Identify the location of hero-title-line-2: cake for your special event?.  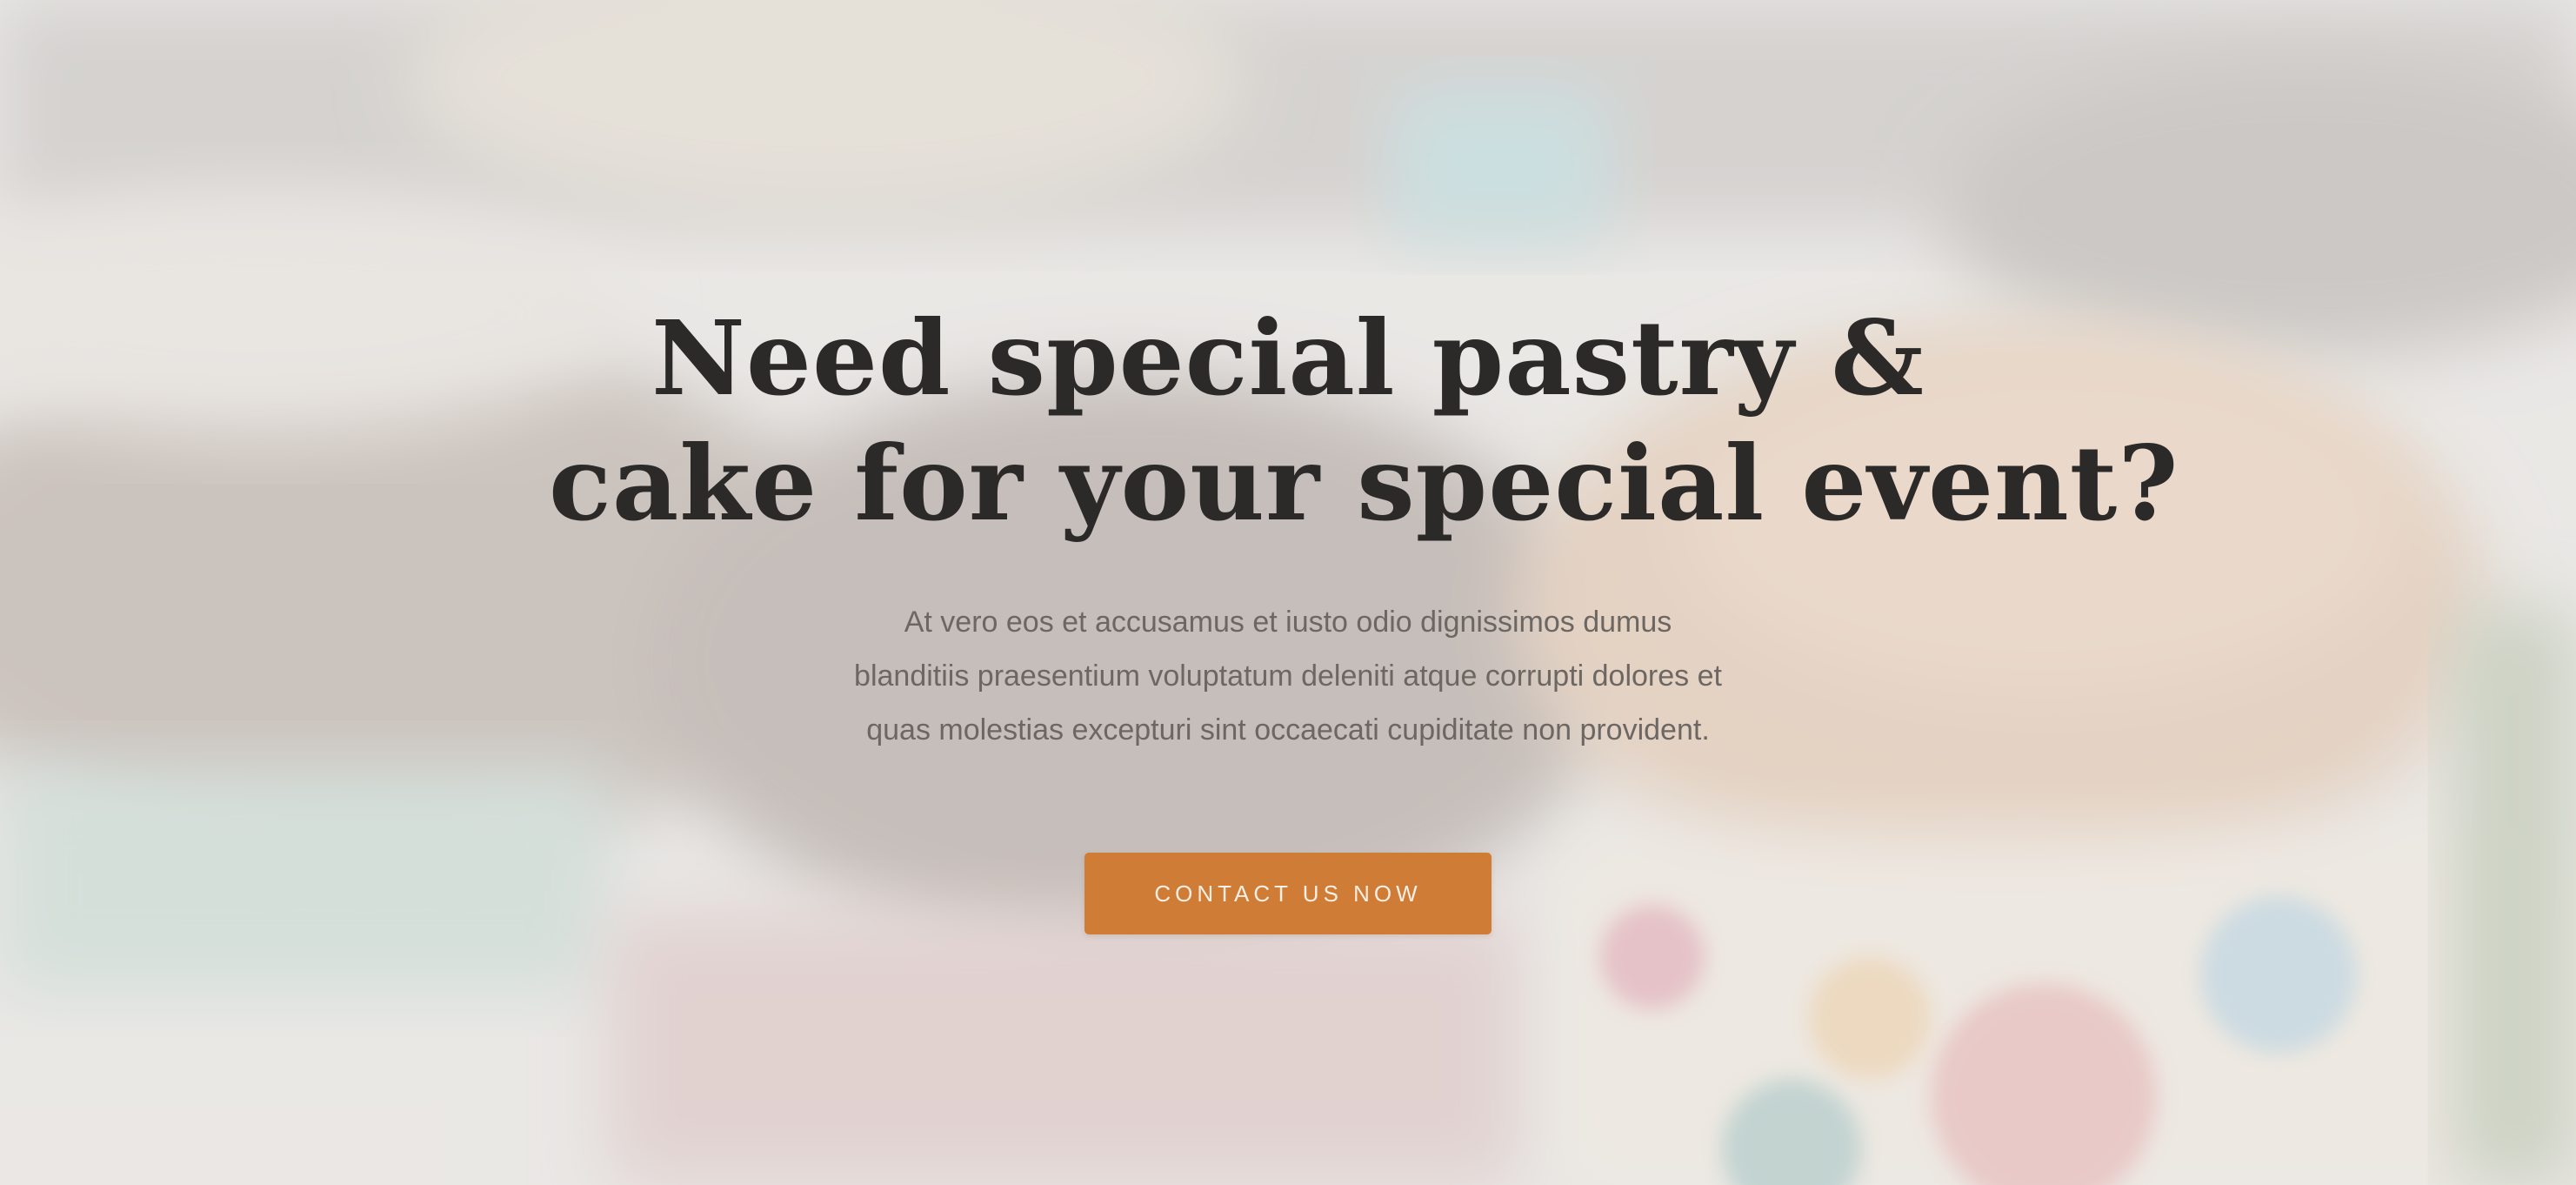
(1364, 483).